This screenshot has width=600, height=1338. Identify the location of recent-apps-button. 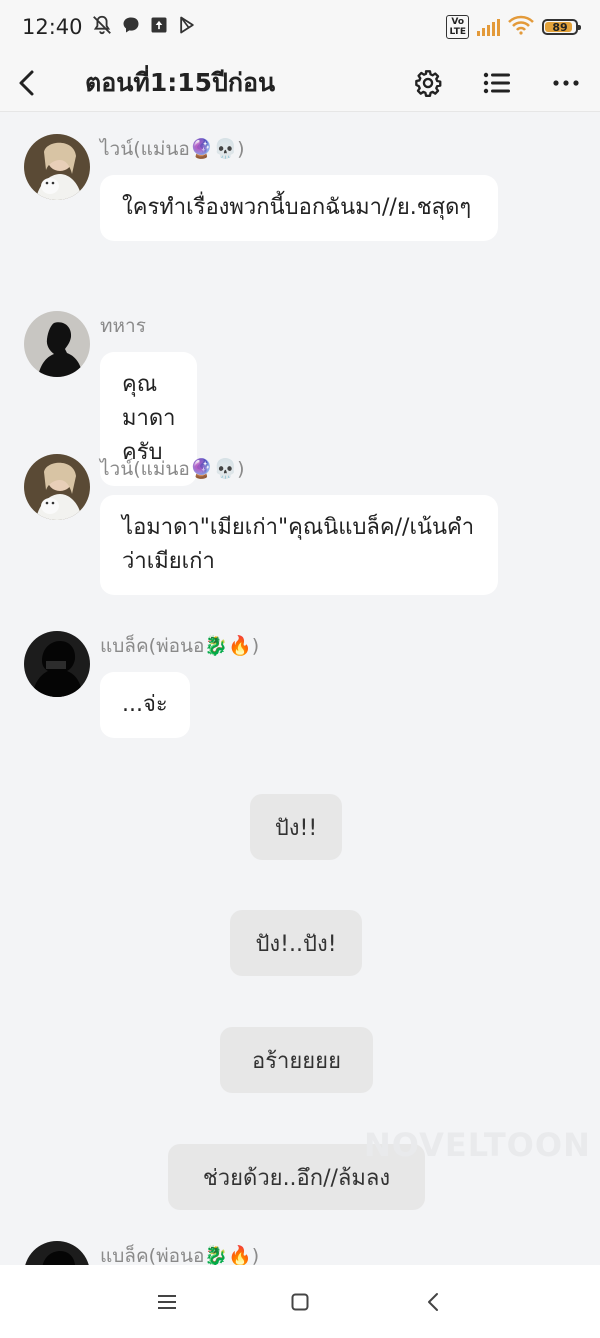
(167, 1302).